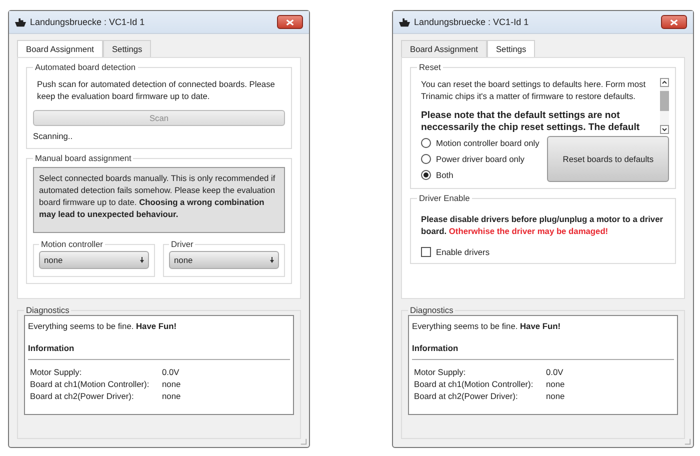 This screenshot has width=700, height=456. I want to click on group-title: Driver, so click(182, 244).